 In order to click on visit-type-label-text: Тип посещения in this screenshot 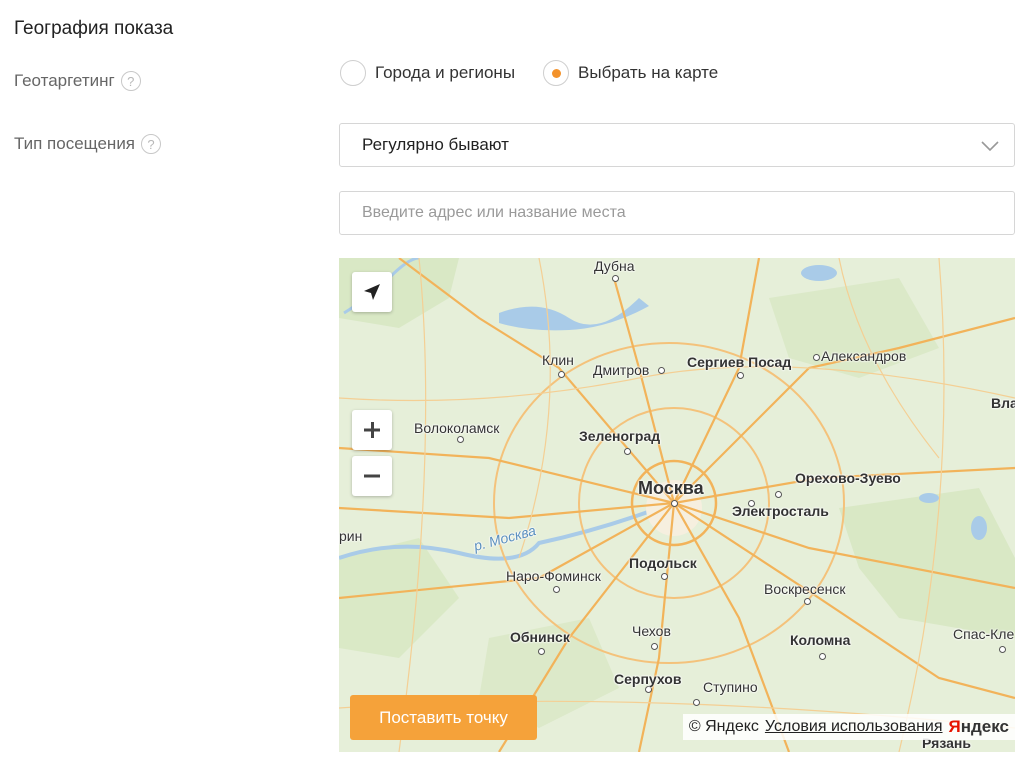, I will do `click(75, 143)`.